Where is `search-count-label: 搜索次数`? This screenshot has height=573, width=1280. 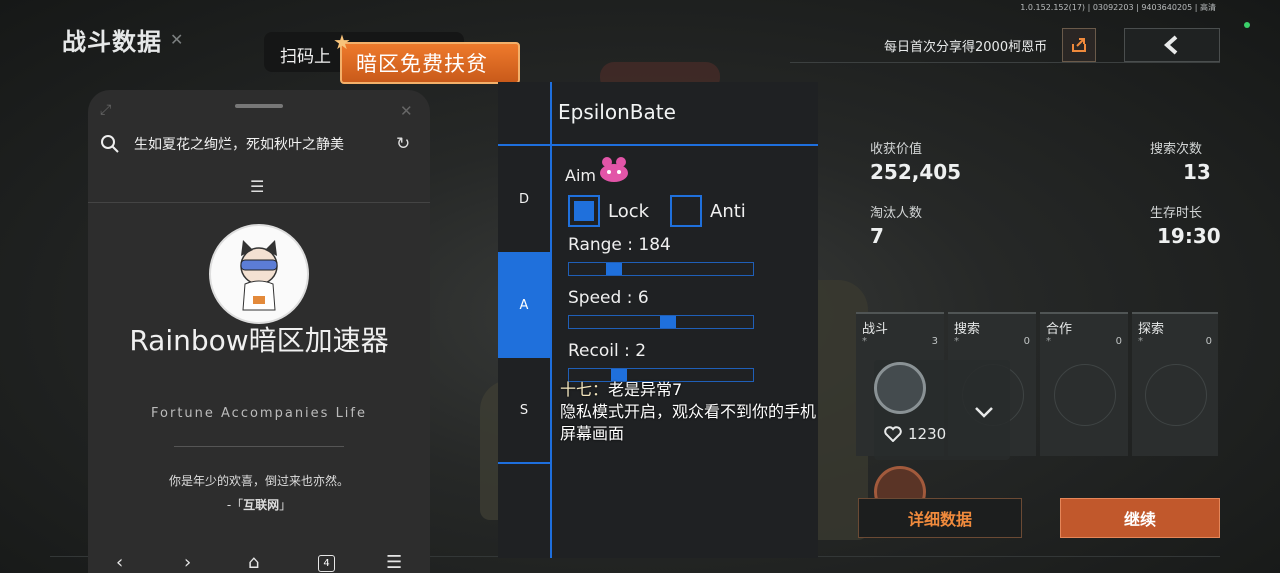
search-count-label: 搜索次数 is located at coordinates (1176, 149).